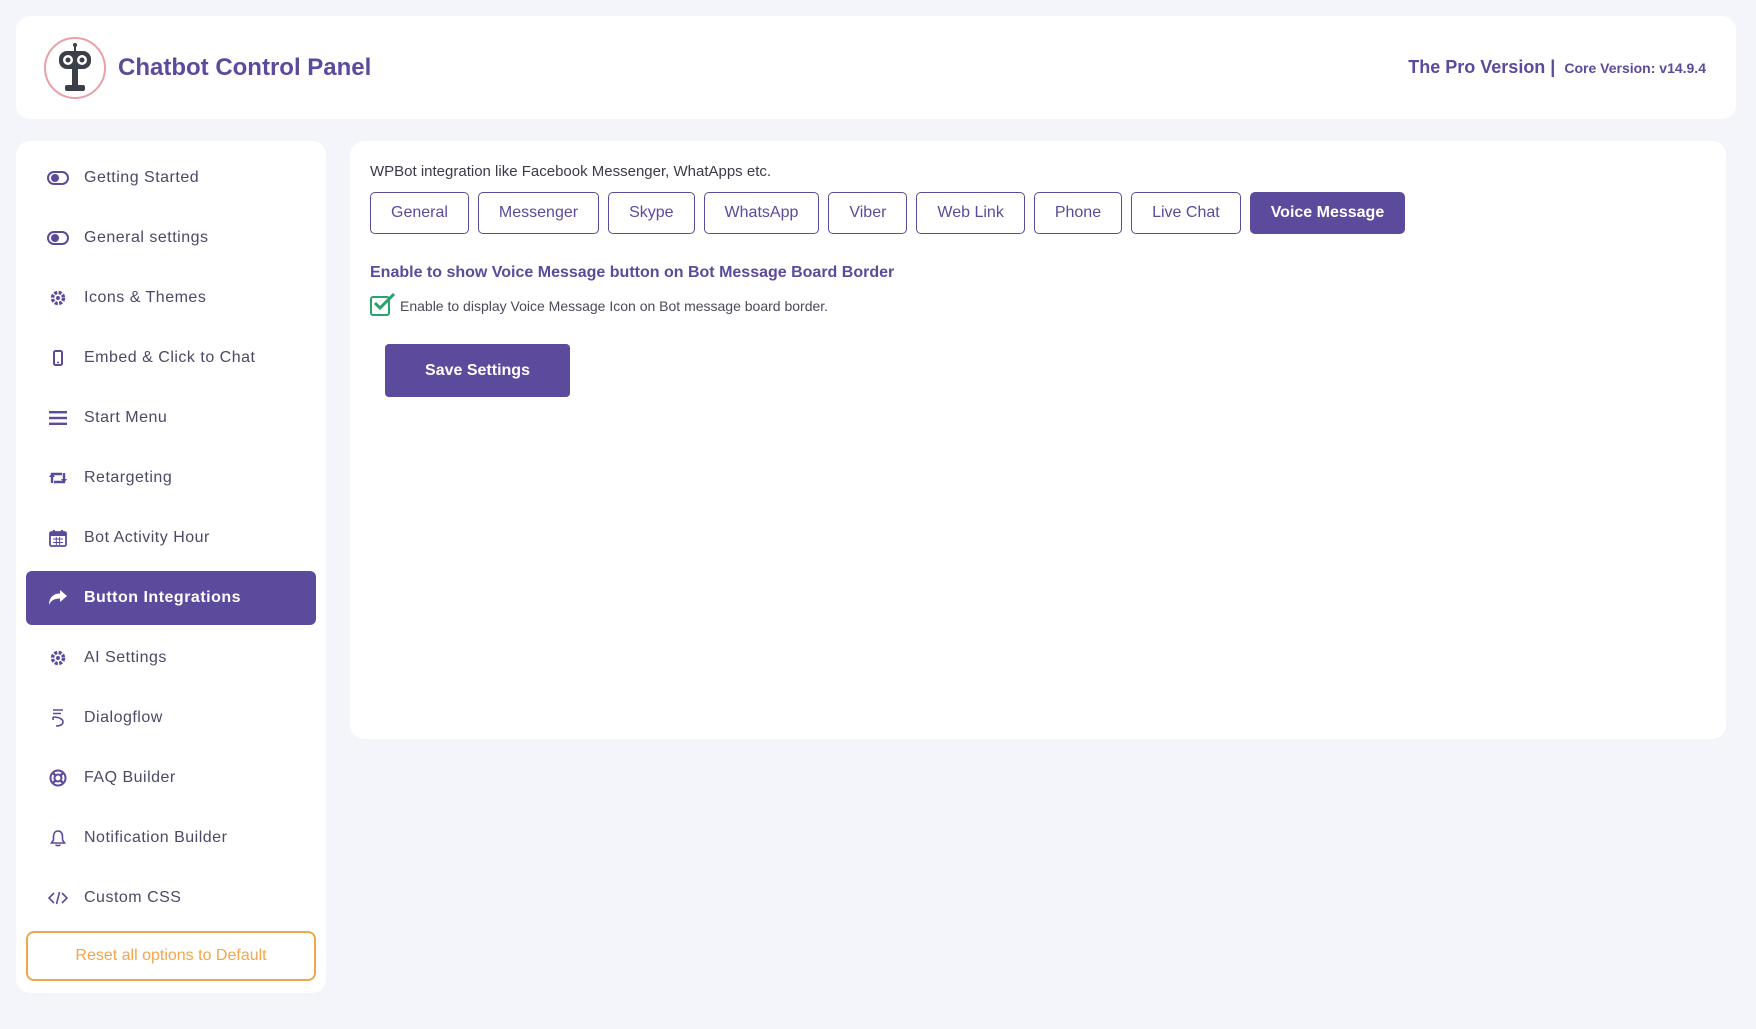  I want to click on tab-live-chat: Live Chat, so click(1186, 213).